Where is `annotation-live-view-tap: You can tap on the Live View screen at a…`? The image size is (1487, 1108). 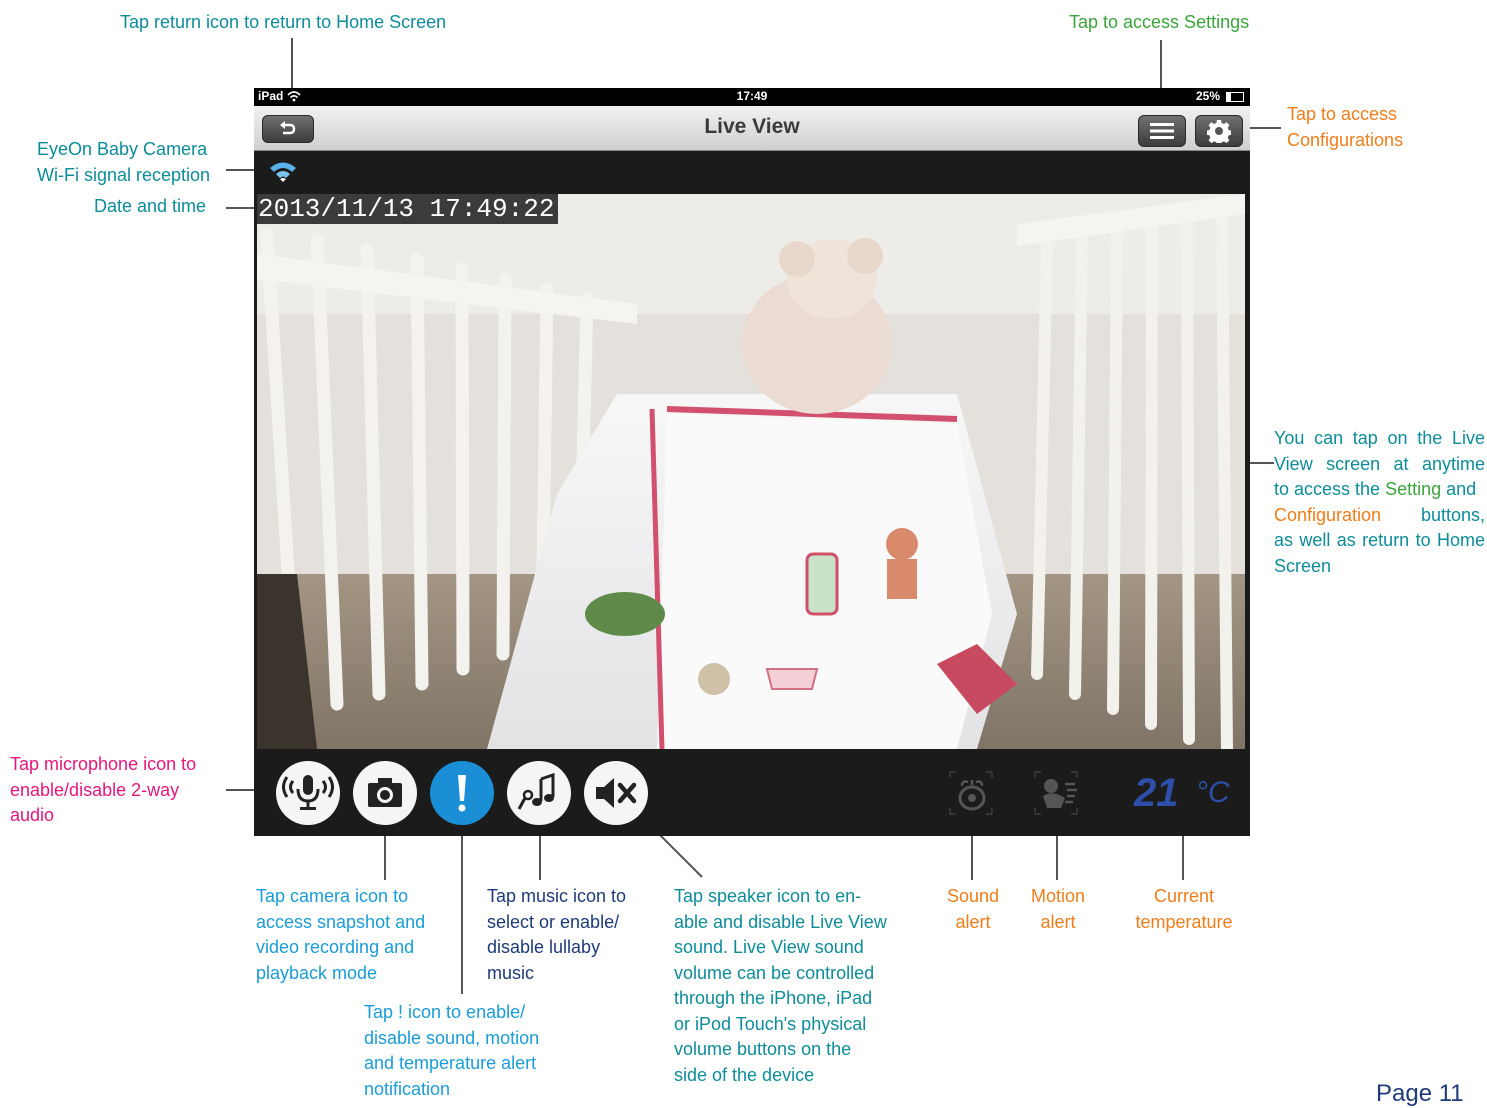
annotation-live-view-tap: You can tap on the Live View screen at a… is located at coordinates (1379, 502).